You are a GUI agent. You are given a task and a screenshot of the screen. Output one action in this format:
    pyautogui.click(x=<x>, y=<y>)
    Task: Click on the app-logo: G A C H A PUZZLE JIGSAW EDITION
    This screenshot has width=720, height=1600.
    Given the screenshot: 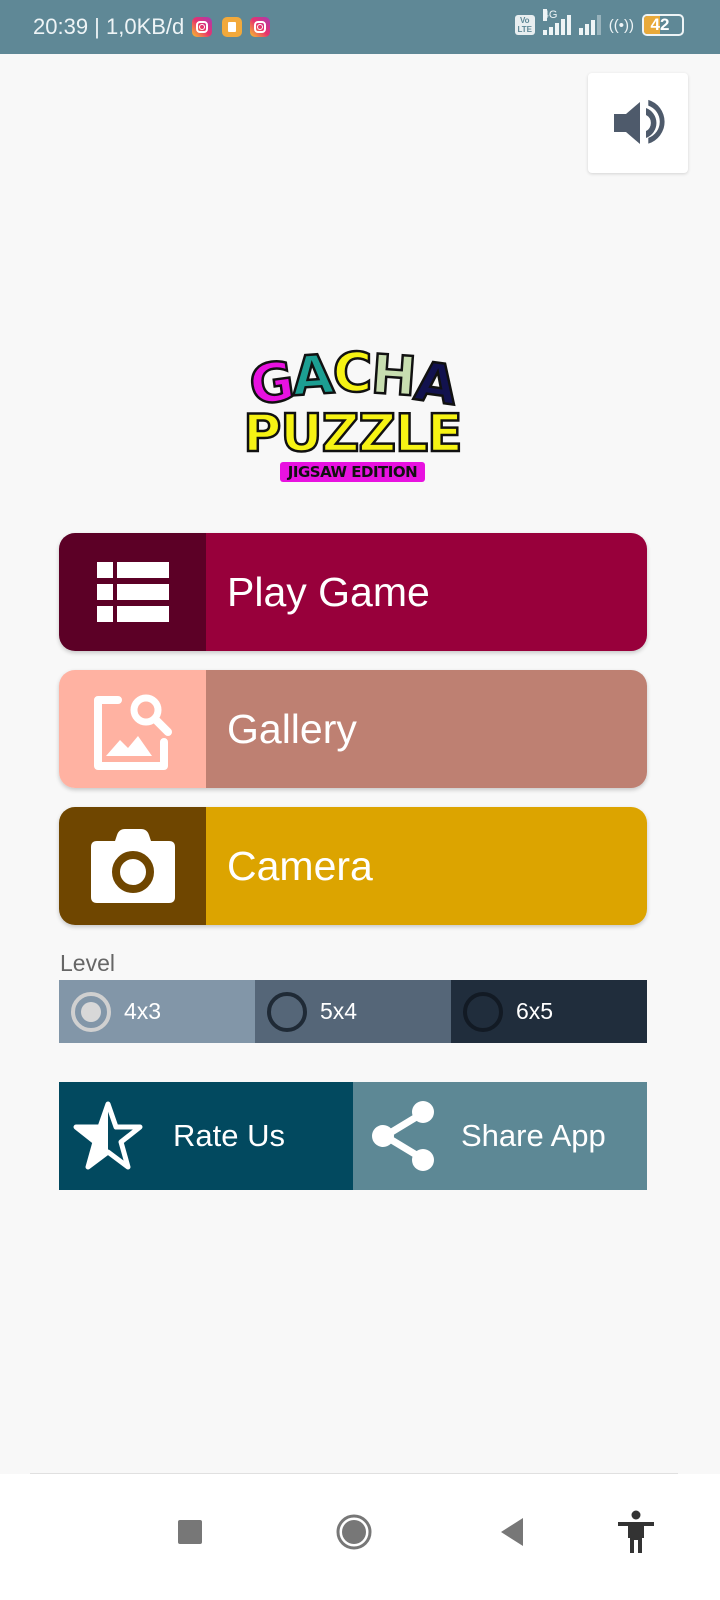 What is the action you would take?
    pyautogui.click(x=352, y=419)
    